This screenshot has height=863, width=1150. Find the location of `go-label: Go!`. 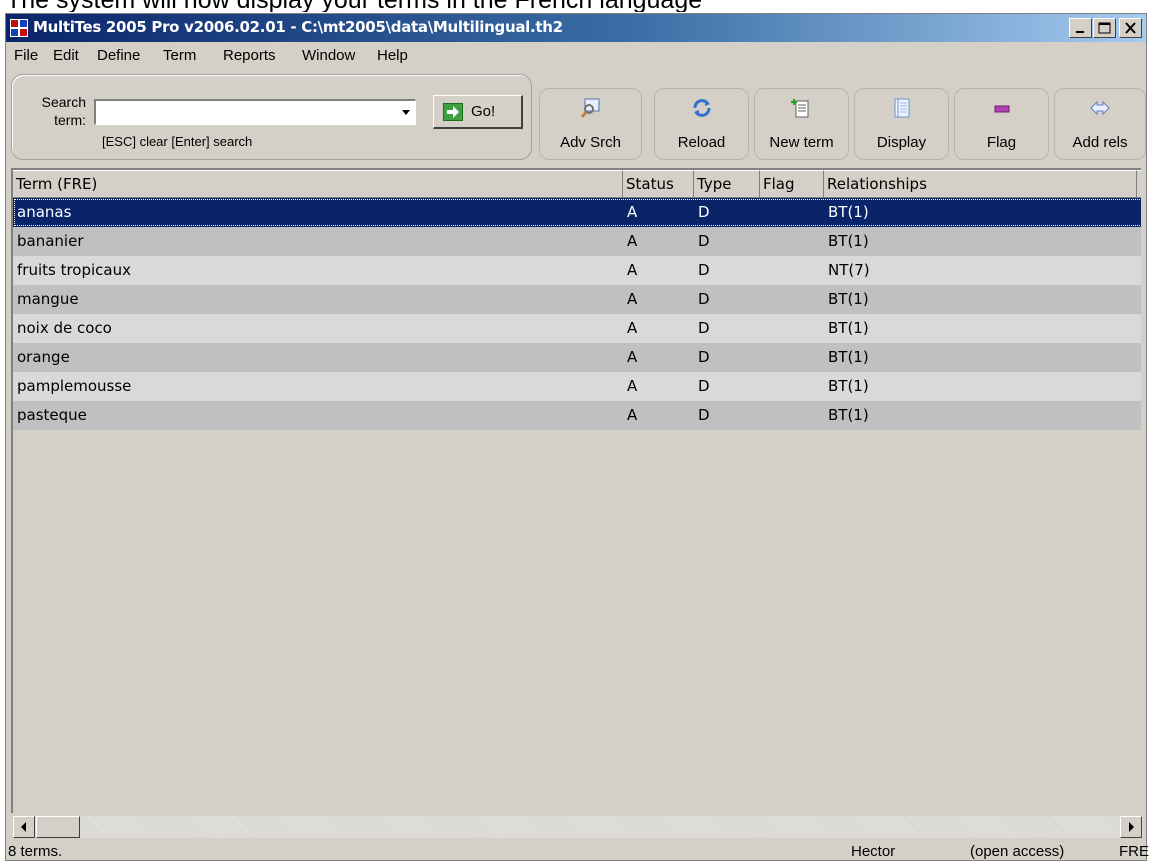

go-label: Go! is located at coordinates (483, 111).